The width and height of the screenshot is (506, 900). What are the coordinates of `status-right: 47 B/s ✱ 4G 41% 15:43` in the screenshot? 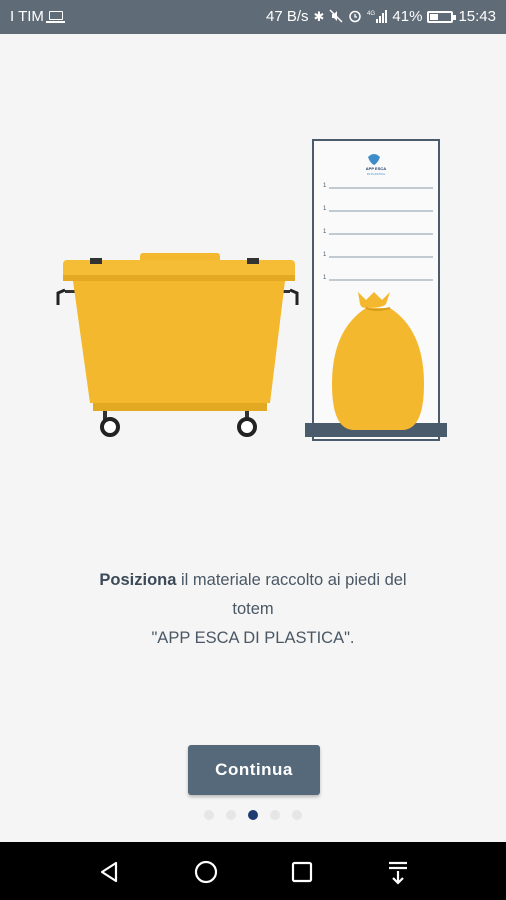 It's located at (381, 16).